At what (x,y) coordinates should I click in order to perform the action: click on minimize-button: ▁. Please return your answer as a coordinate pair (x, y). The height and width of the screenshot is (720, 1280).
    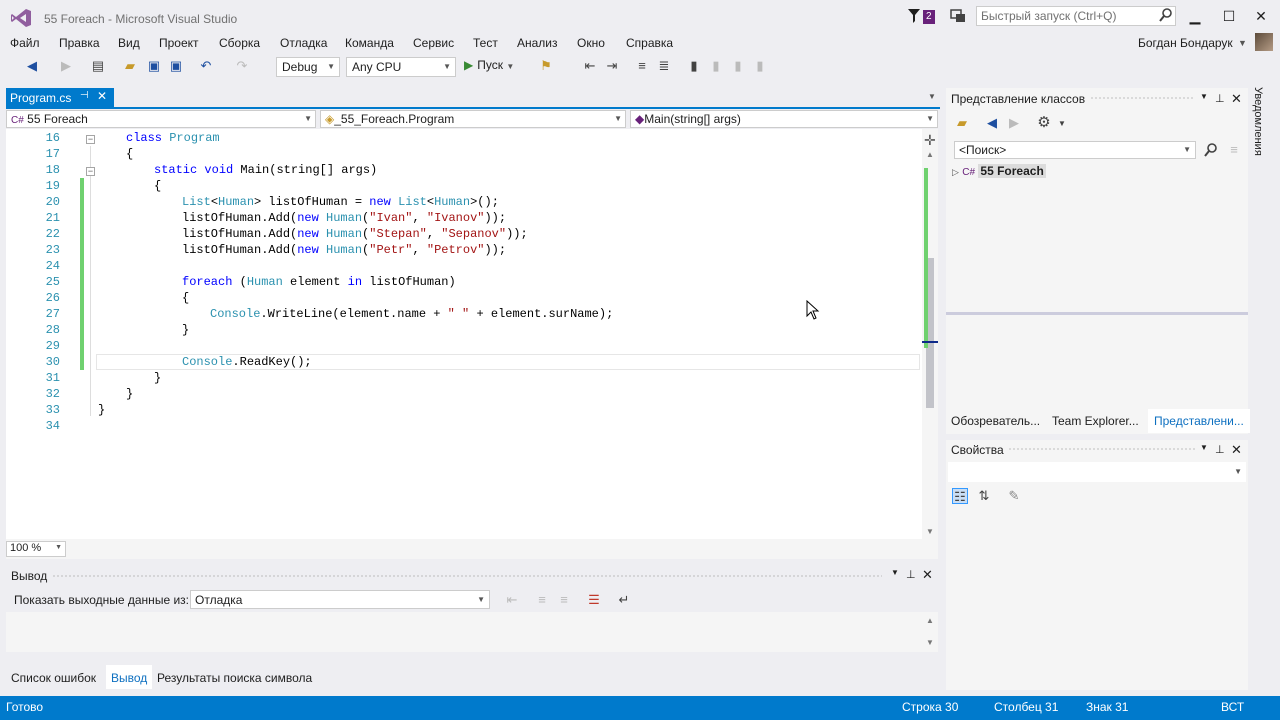
    Looking at the image, I should click on (1195, 16).